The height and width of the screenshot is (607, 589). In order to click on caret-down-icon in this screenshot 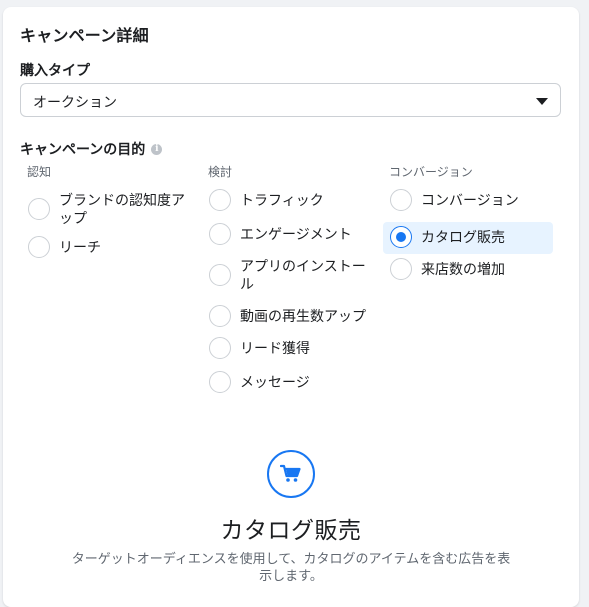, I will do `click(542, 101)`.